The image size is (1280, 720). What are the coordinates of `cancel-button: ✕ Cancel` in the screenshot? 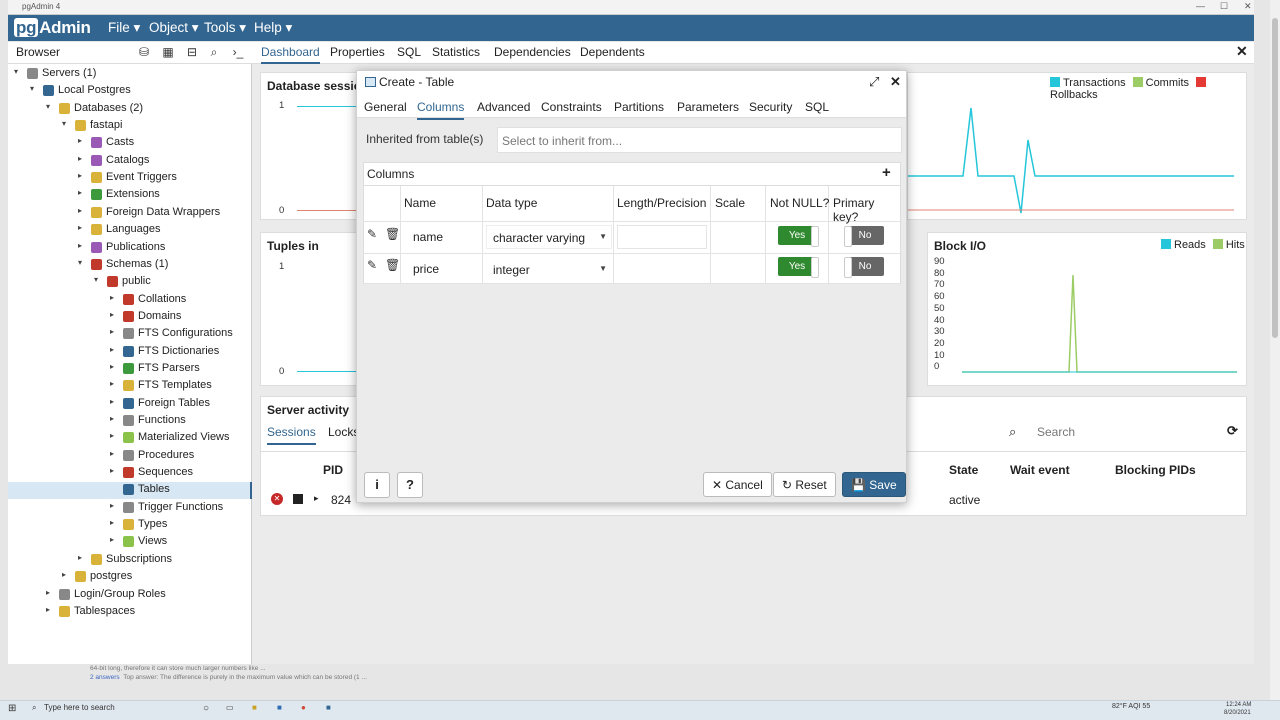 It's located at (737, 484).